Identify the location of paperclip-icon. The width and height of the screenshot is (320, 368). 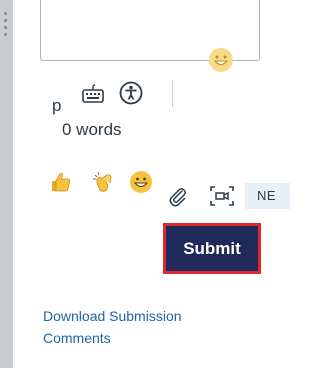
(178, 196).